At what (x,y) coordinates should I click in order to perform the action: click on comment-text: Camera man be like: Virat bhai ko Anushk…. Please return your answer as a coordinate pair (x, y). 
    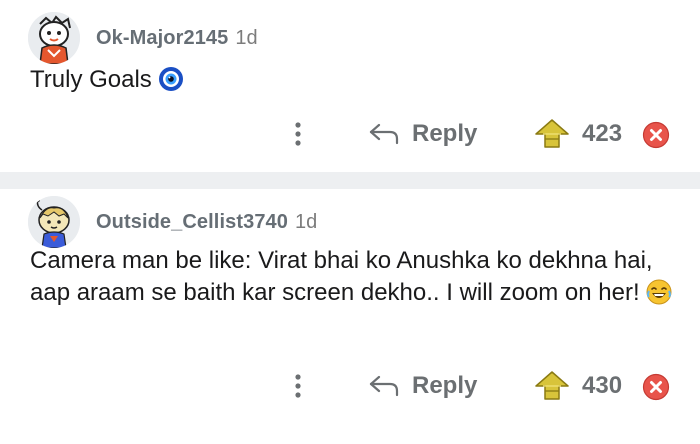
    Looking at the image, I should click on (341, 276).